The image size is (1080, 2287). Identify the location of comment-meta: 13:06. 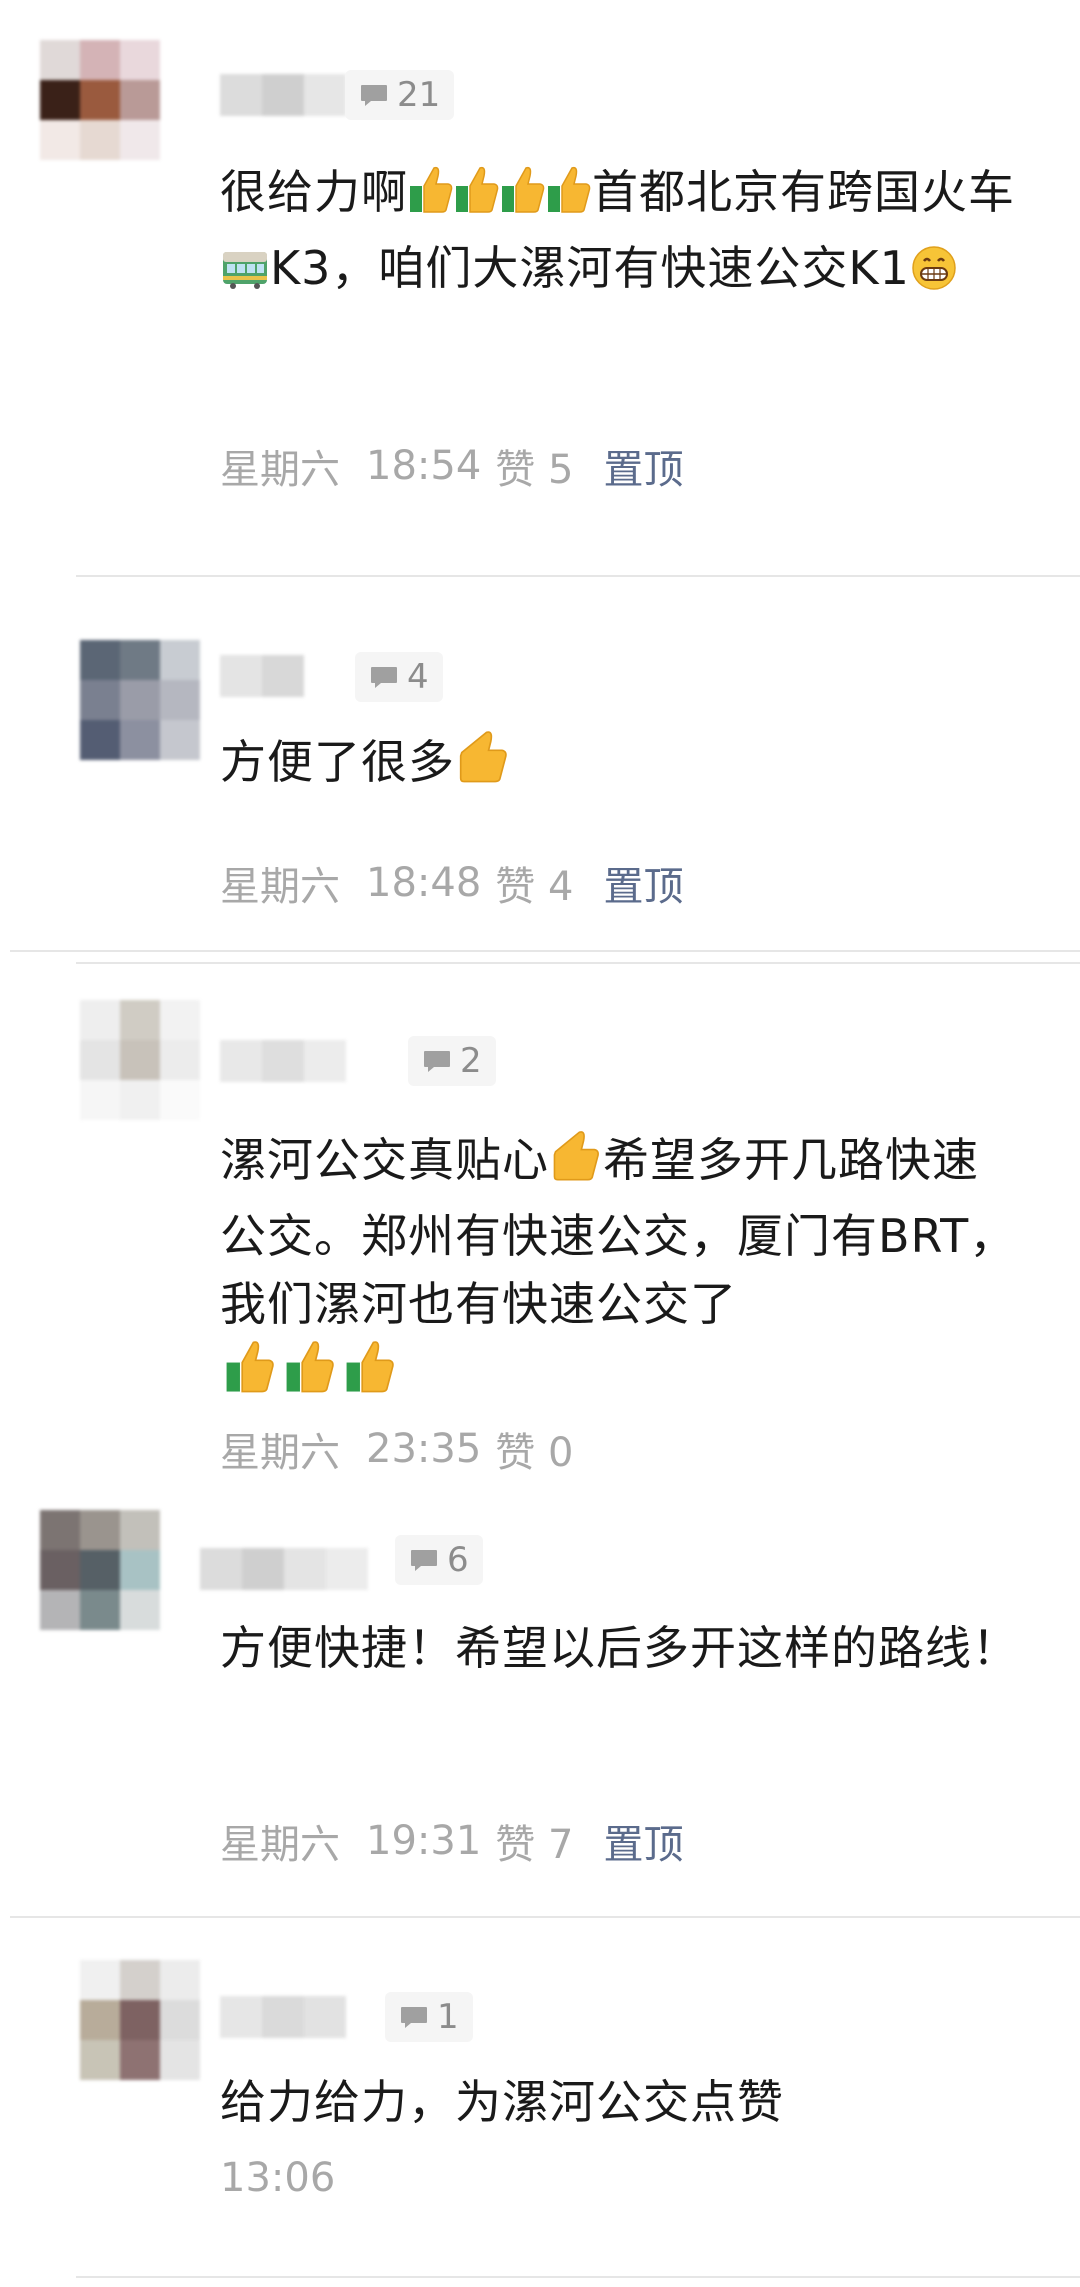
(277, 2178).